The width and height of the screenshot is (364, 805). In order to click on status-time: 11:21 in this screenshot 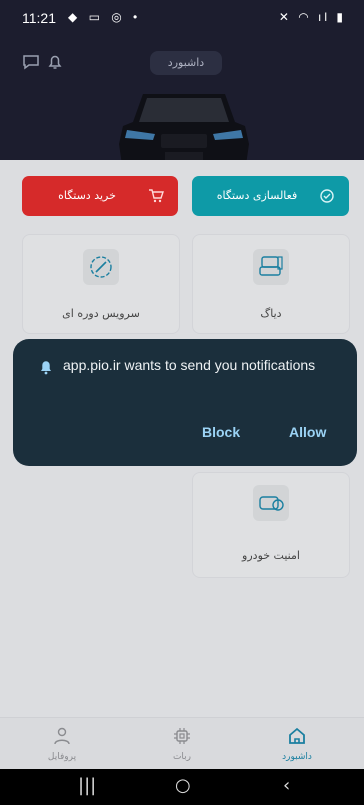, I will do `click(39, 18)`.